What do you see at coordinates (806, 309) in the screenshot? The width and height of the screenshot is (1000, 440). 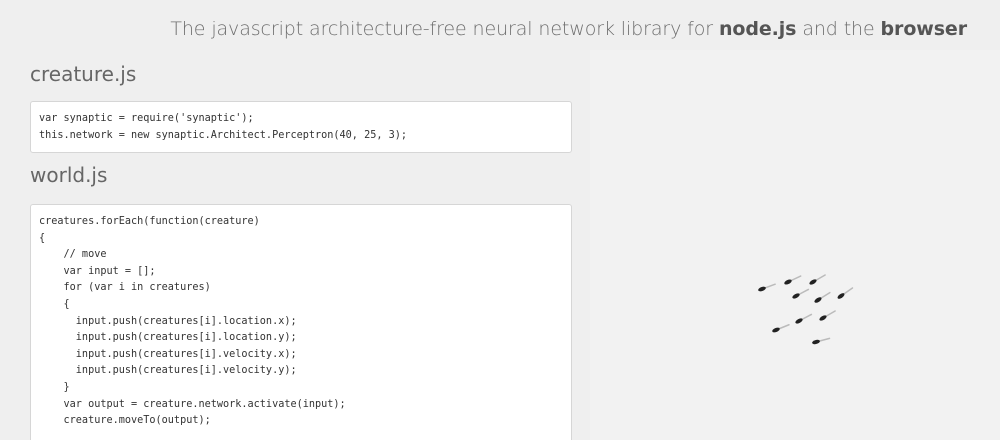 I see `simulation-svg` at bounding box center [806, 309].